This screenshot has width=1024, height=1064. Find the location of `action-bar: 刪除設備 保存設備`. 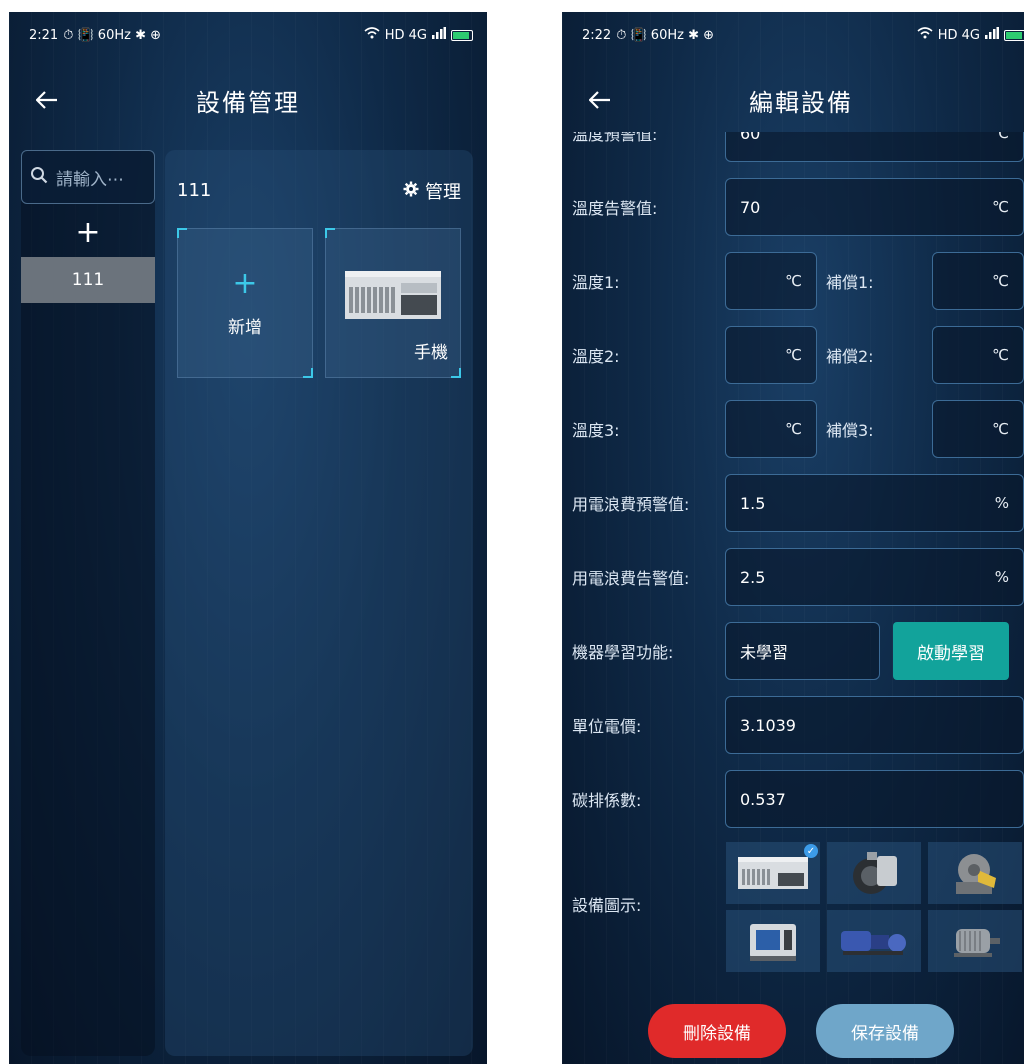

action-bar: 刪除設備 保存設備 is located at coordinates (793, 1024).